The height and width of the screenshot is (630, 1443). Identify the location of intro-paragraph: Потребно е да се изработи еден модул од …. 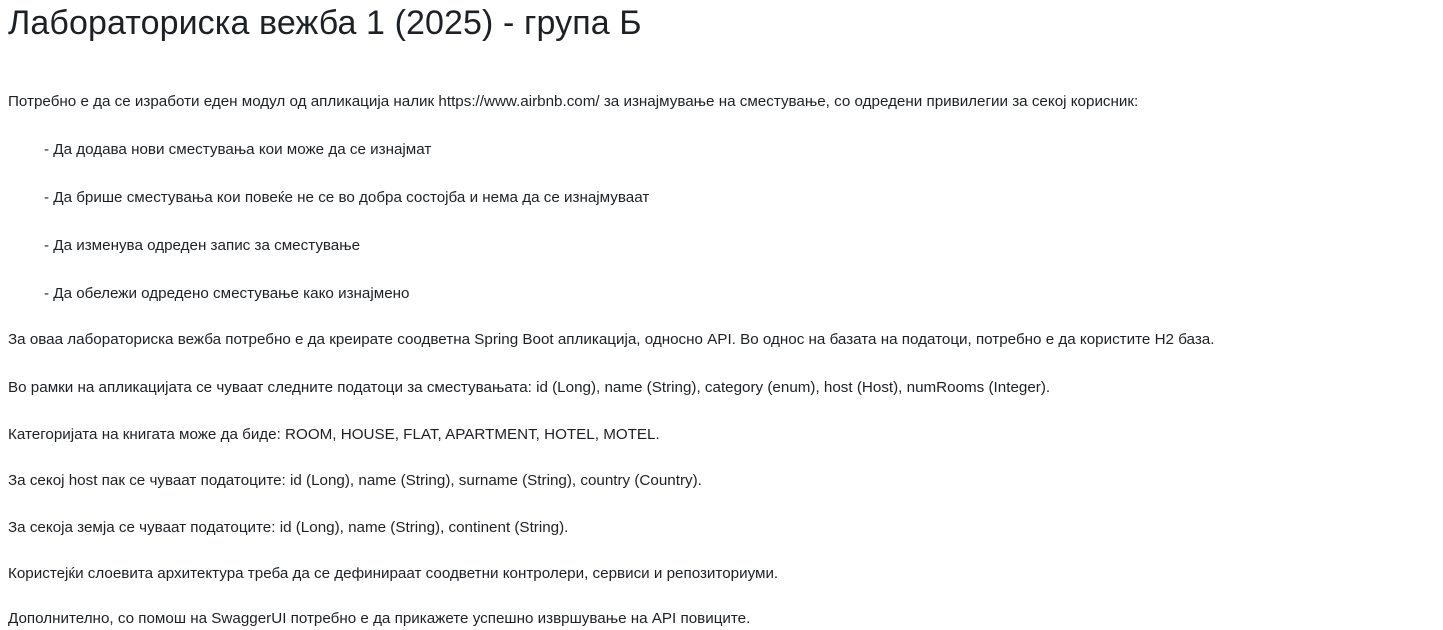
(573, 101).